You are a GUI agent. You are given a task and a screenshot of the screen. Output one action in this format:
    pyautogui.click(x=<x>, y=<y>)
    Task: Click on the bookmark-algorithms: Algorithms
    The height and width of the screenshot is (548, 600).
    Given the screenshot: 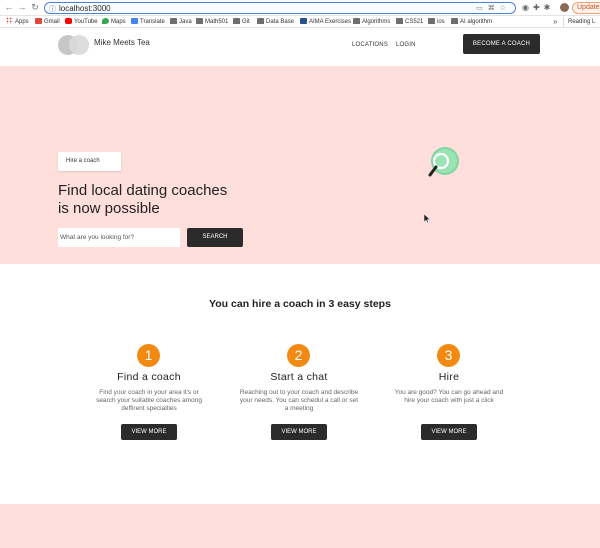 What is the action you would take?
    pyautogui.click(x=371, y=22)
    